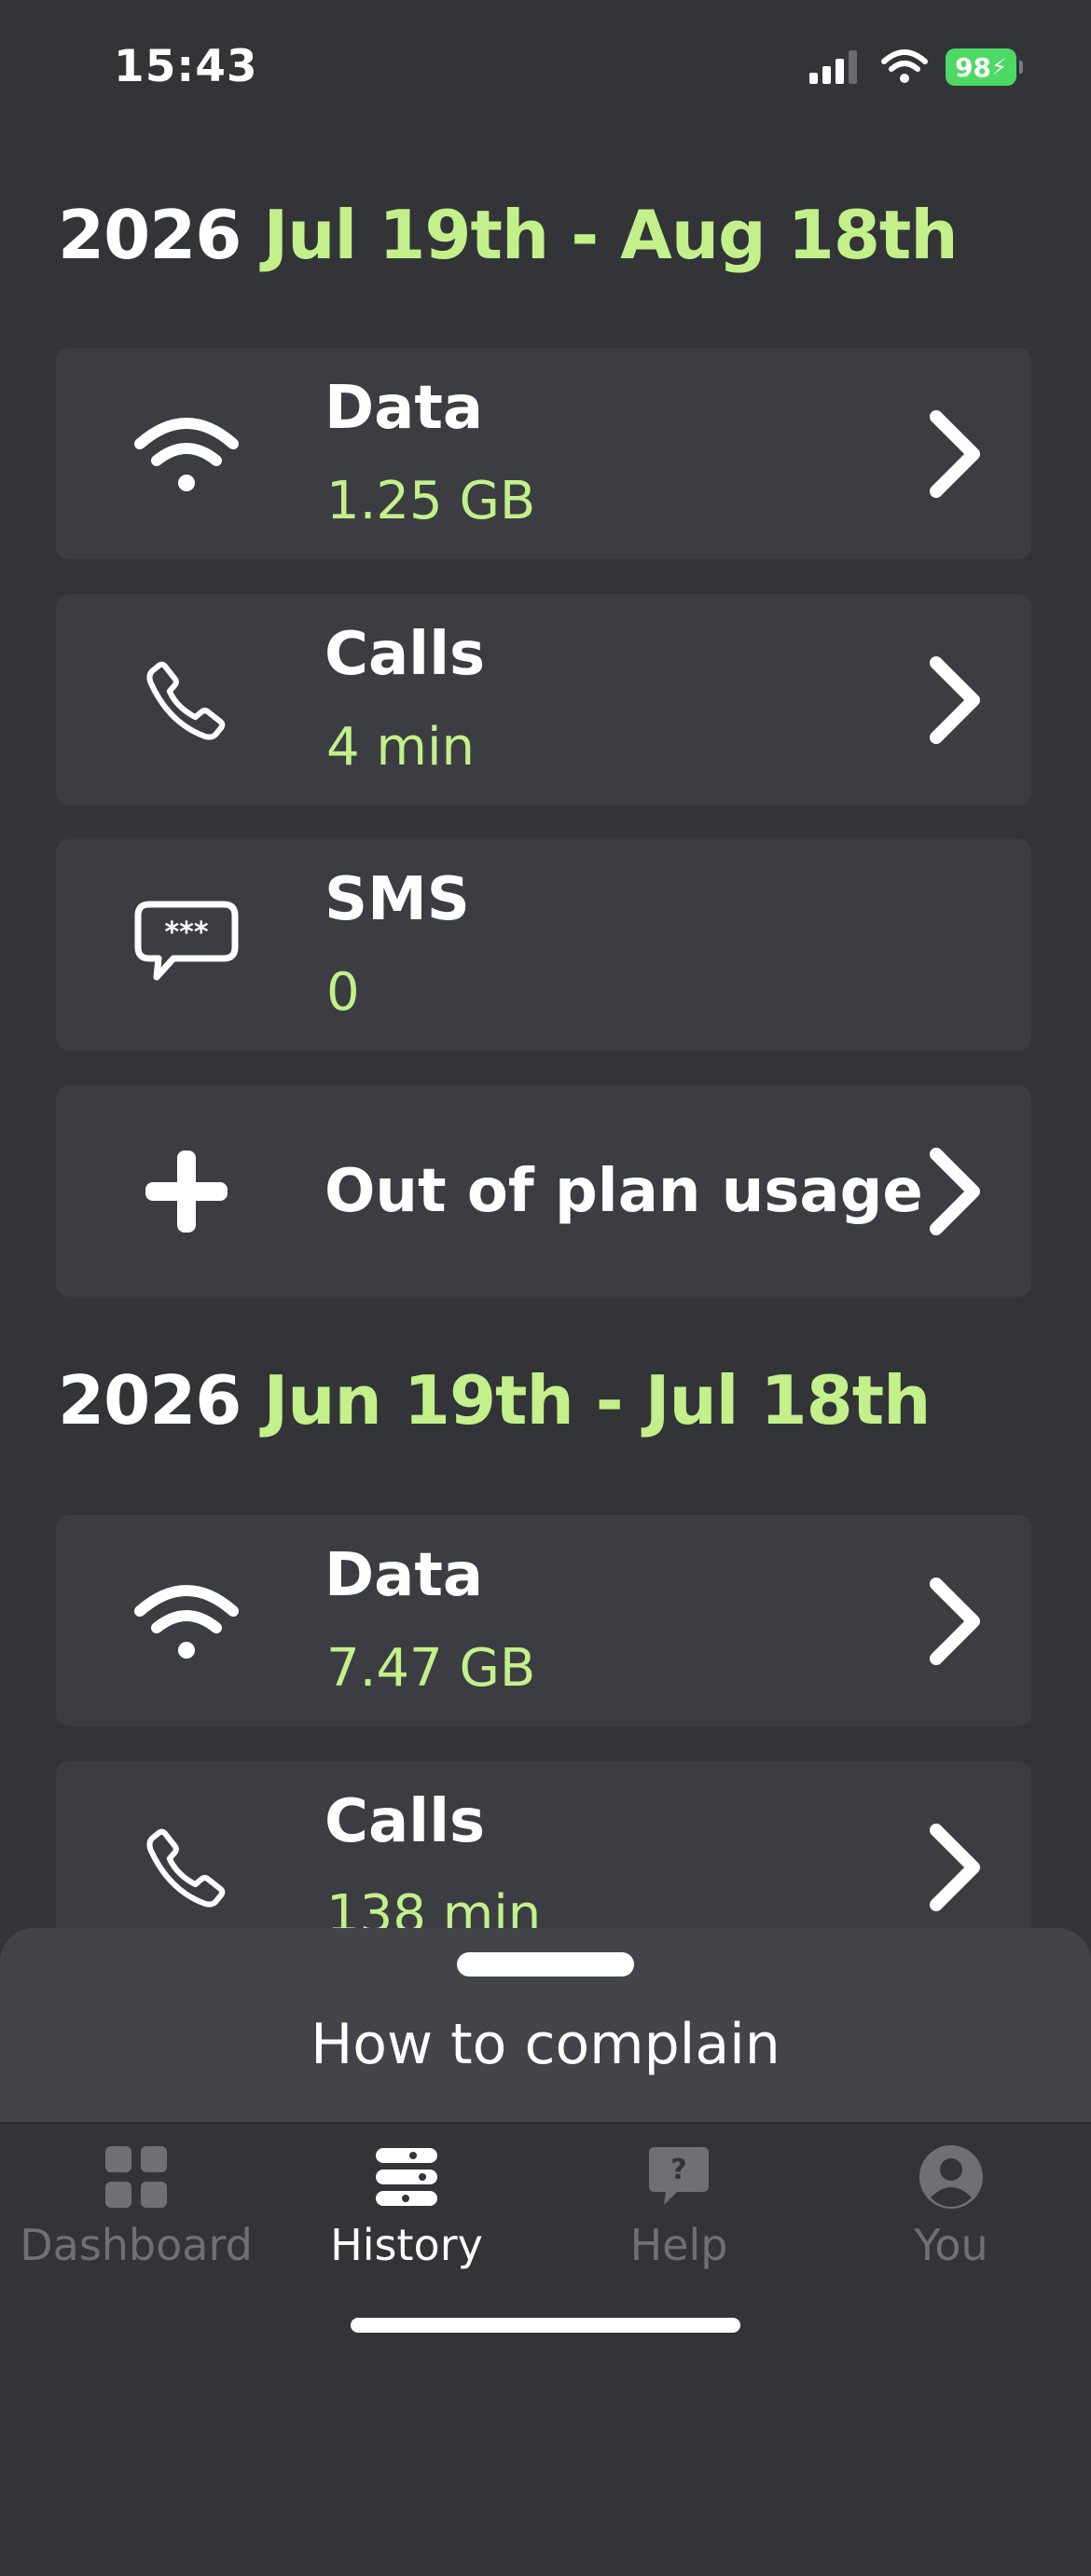  What do you see at coordinates (597, 1400) in the screenshot?
I see `period-range: Jun 19th - Jul 18th` at bounding box center [597, 1400].